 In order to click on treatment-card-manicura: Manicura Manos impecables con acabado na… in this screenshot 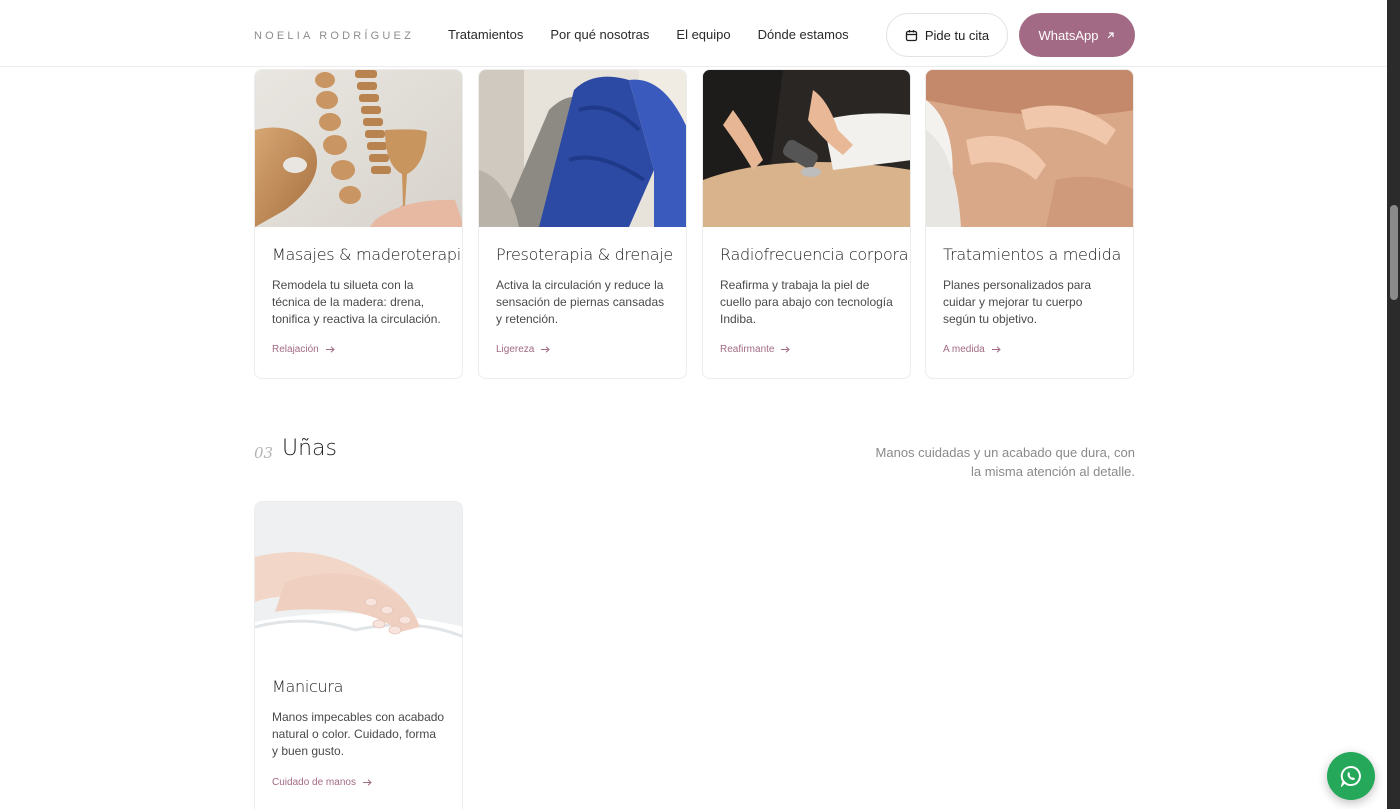, I will do `click(358, 655)`.